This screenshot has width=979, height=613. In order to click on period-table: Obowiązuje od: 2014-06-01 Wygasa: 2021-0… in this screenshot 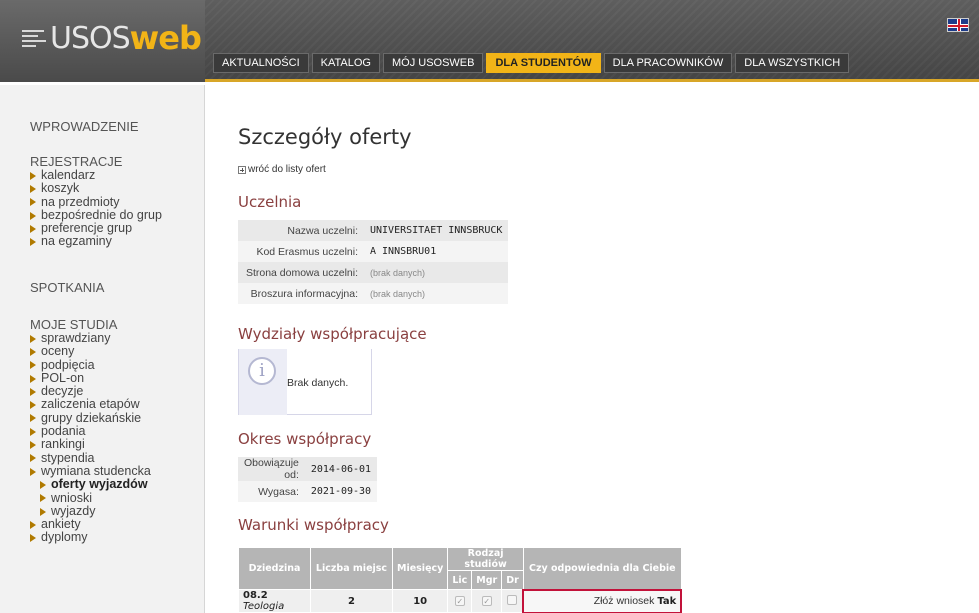, I will do `click(308, 479)`.